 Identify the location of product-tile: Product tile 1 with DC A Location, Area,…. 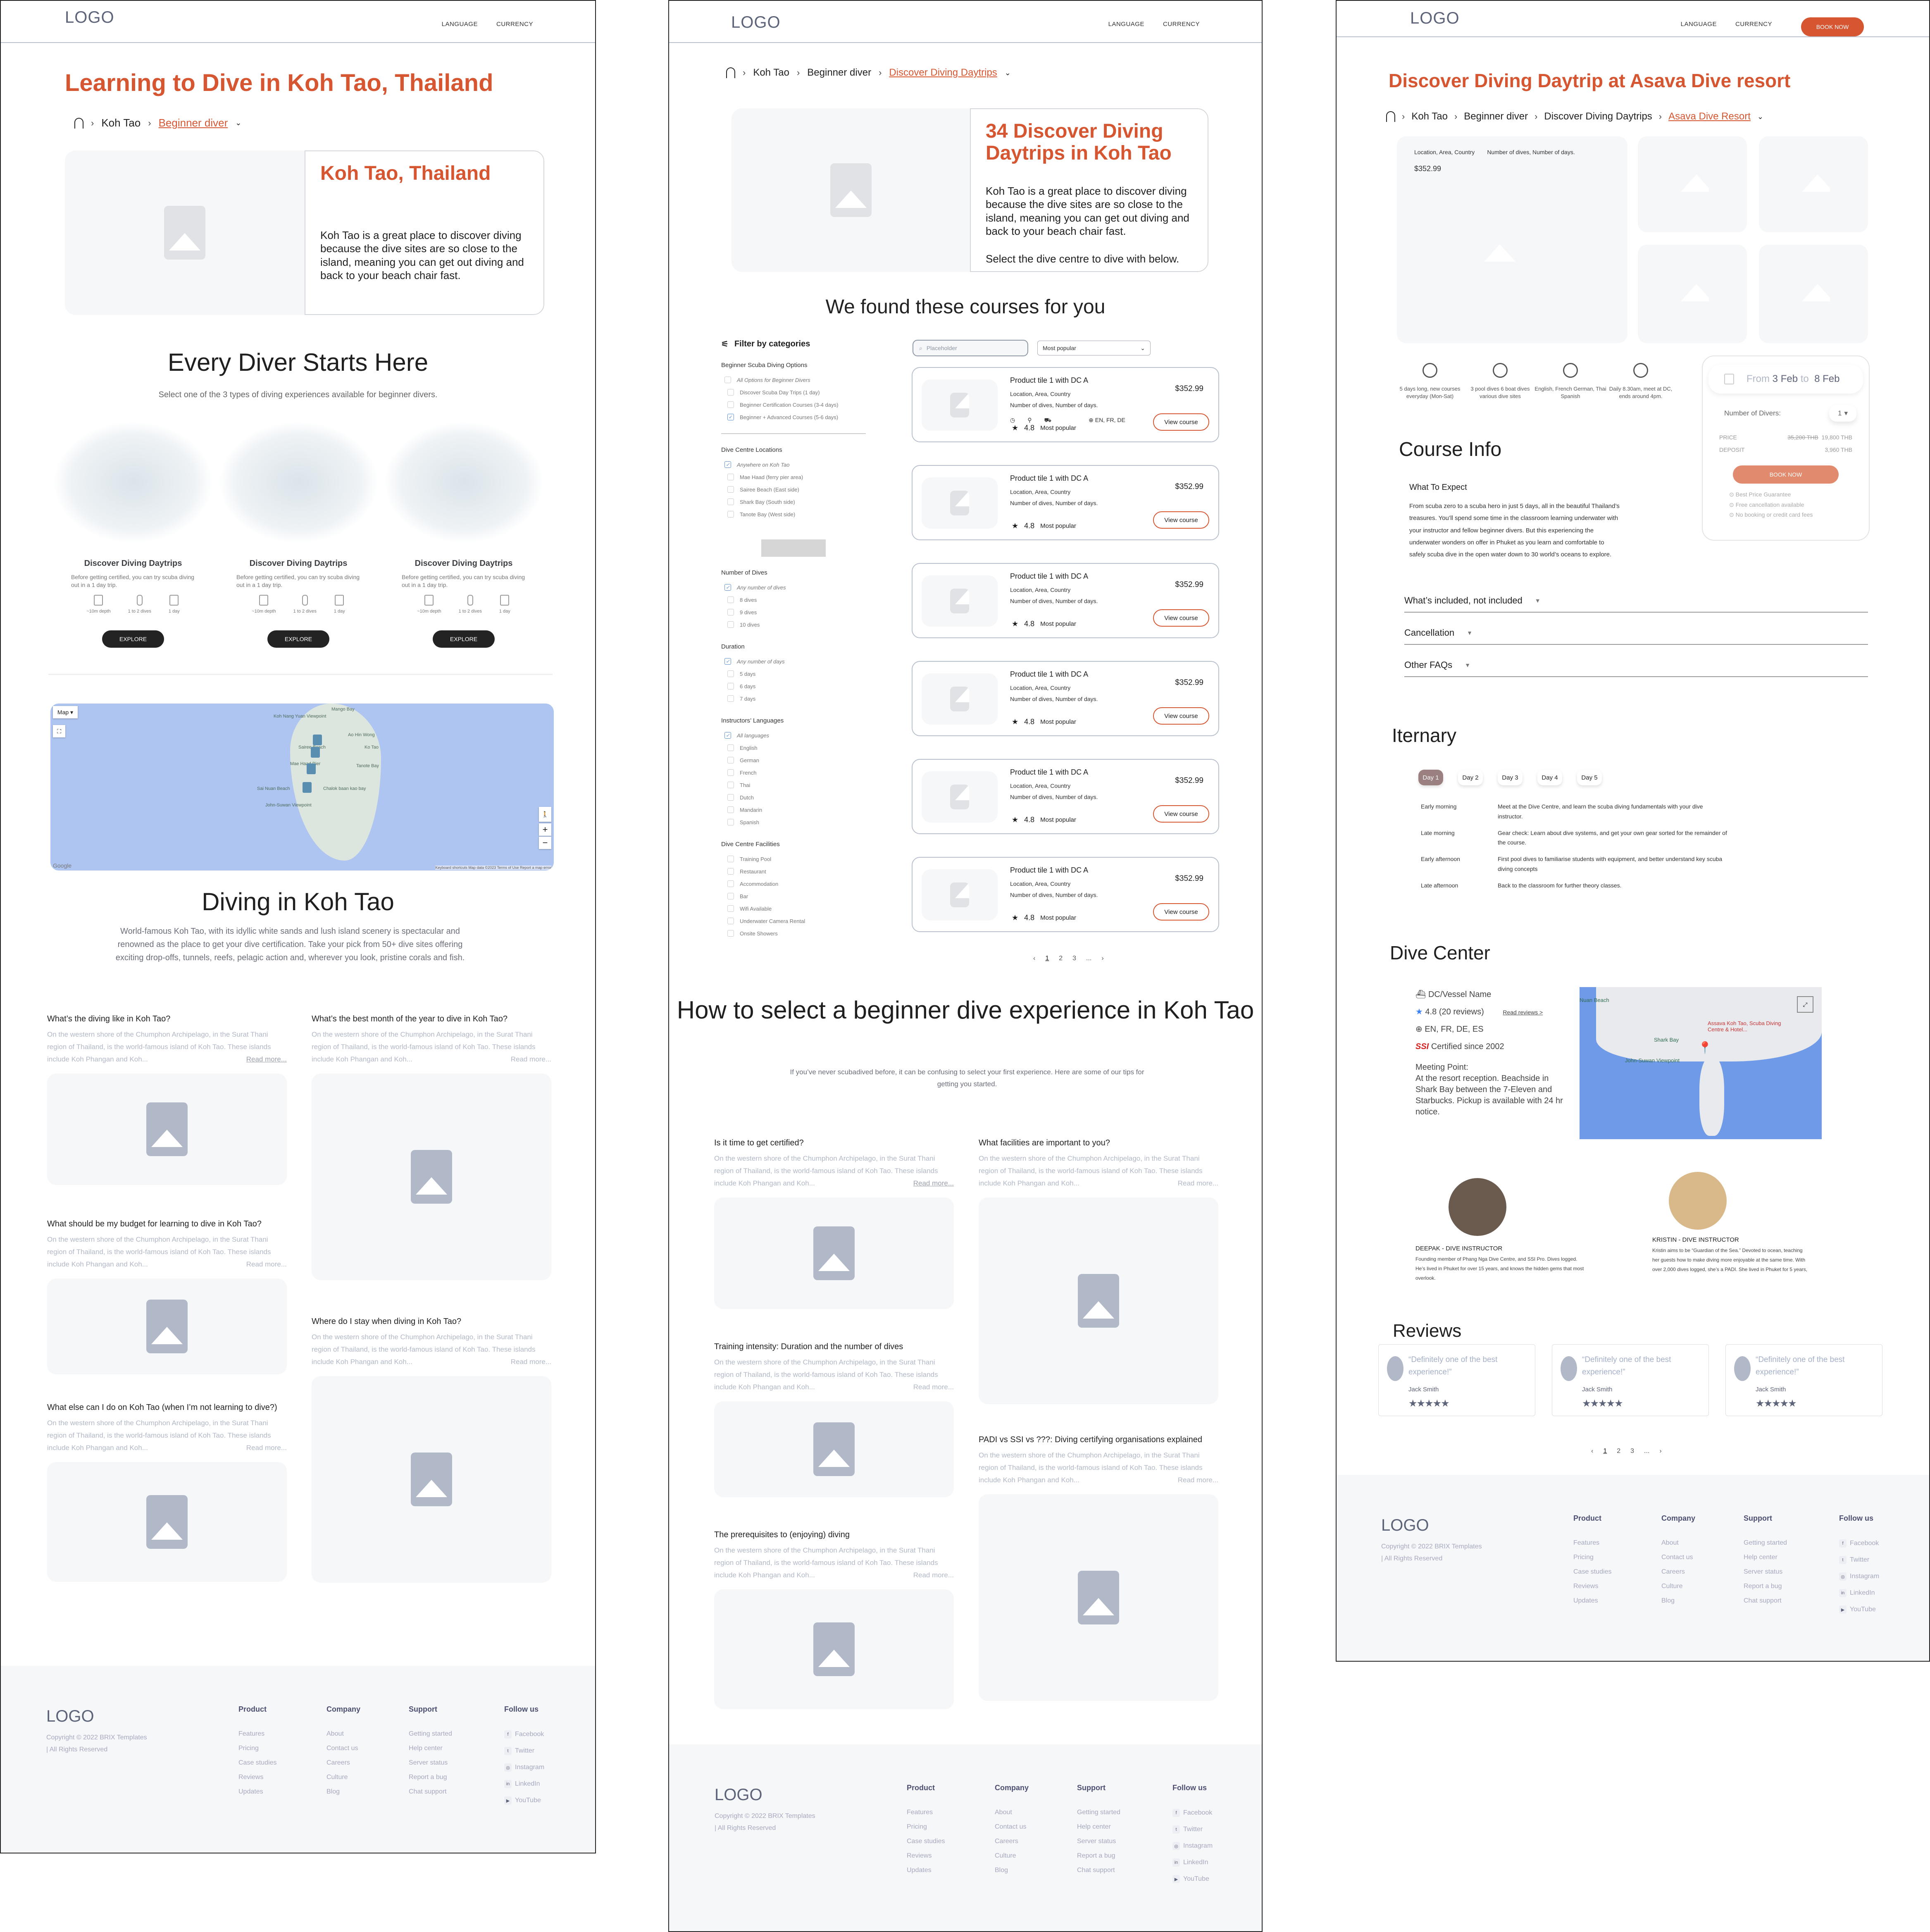
(1066, 404).